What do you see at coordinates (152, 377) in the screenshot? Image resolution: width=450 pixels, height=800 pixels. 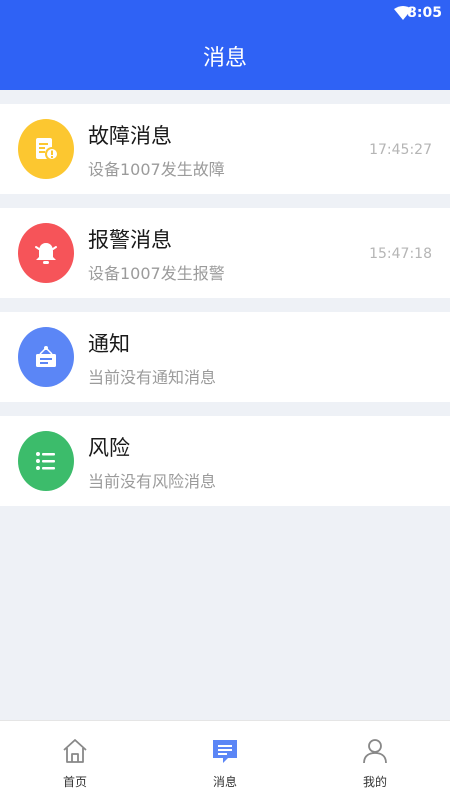 I see `message-desc: 当前没有通知消息` at bounding box center [152, 377].